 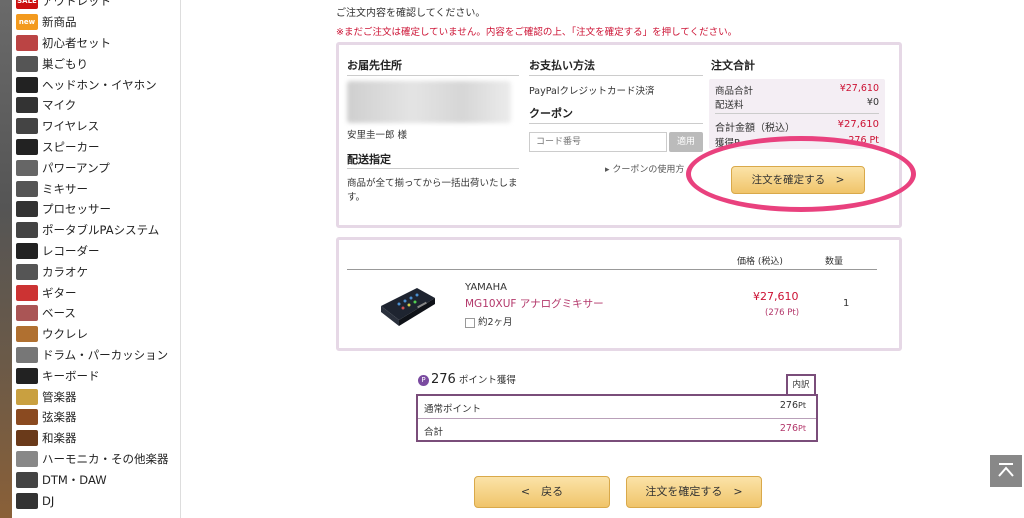 I want to click on confirm-order-button-top: 注文を確定する >, so click(x=798, y=180).